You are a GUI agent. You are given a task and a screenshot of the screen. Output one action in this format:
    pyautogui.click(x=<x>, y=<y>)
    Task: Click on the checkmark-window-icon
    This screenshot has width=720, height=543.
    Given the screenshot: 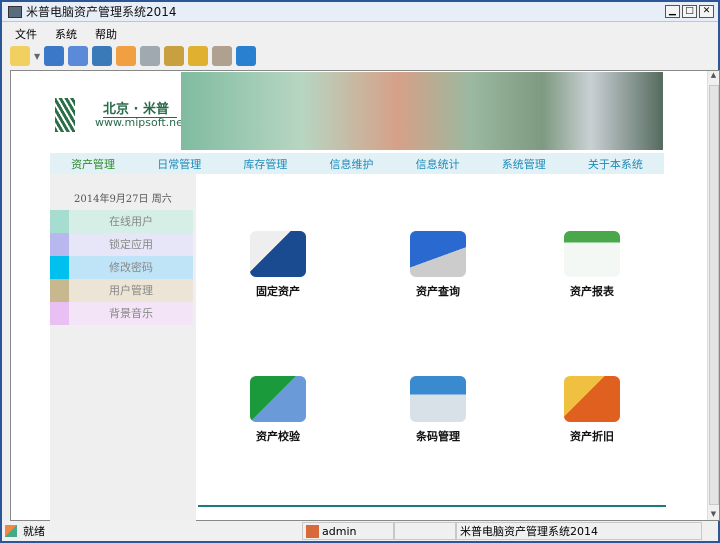 What is the action you would take?
    pyautogui.click(x=278, y=399)
    